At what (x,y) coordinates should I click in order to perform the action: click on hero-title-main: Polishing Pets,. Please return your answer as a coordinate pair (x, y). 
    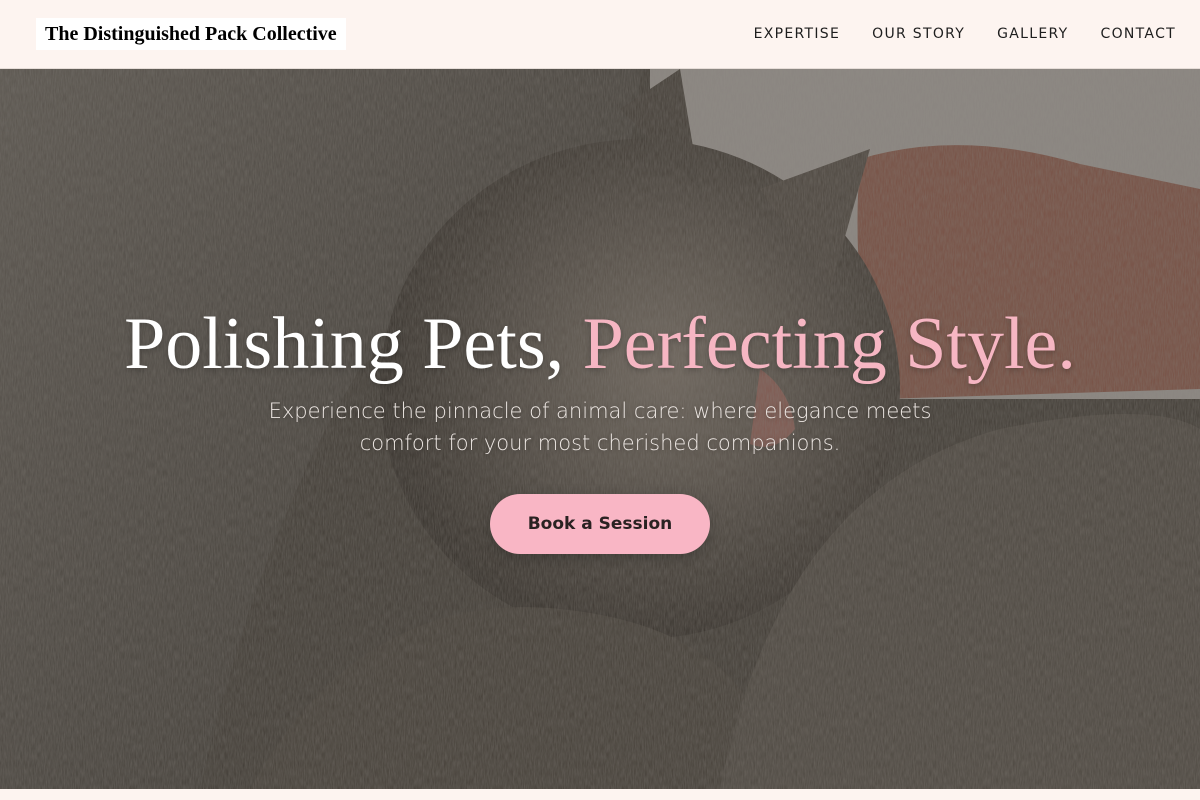
    Looking at the image, I should click on (353, 344).